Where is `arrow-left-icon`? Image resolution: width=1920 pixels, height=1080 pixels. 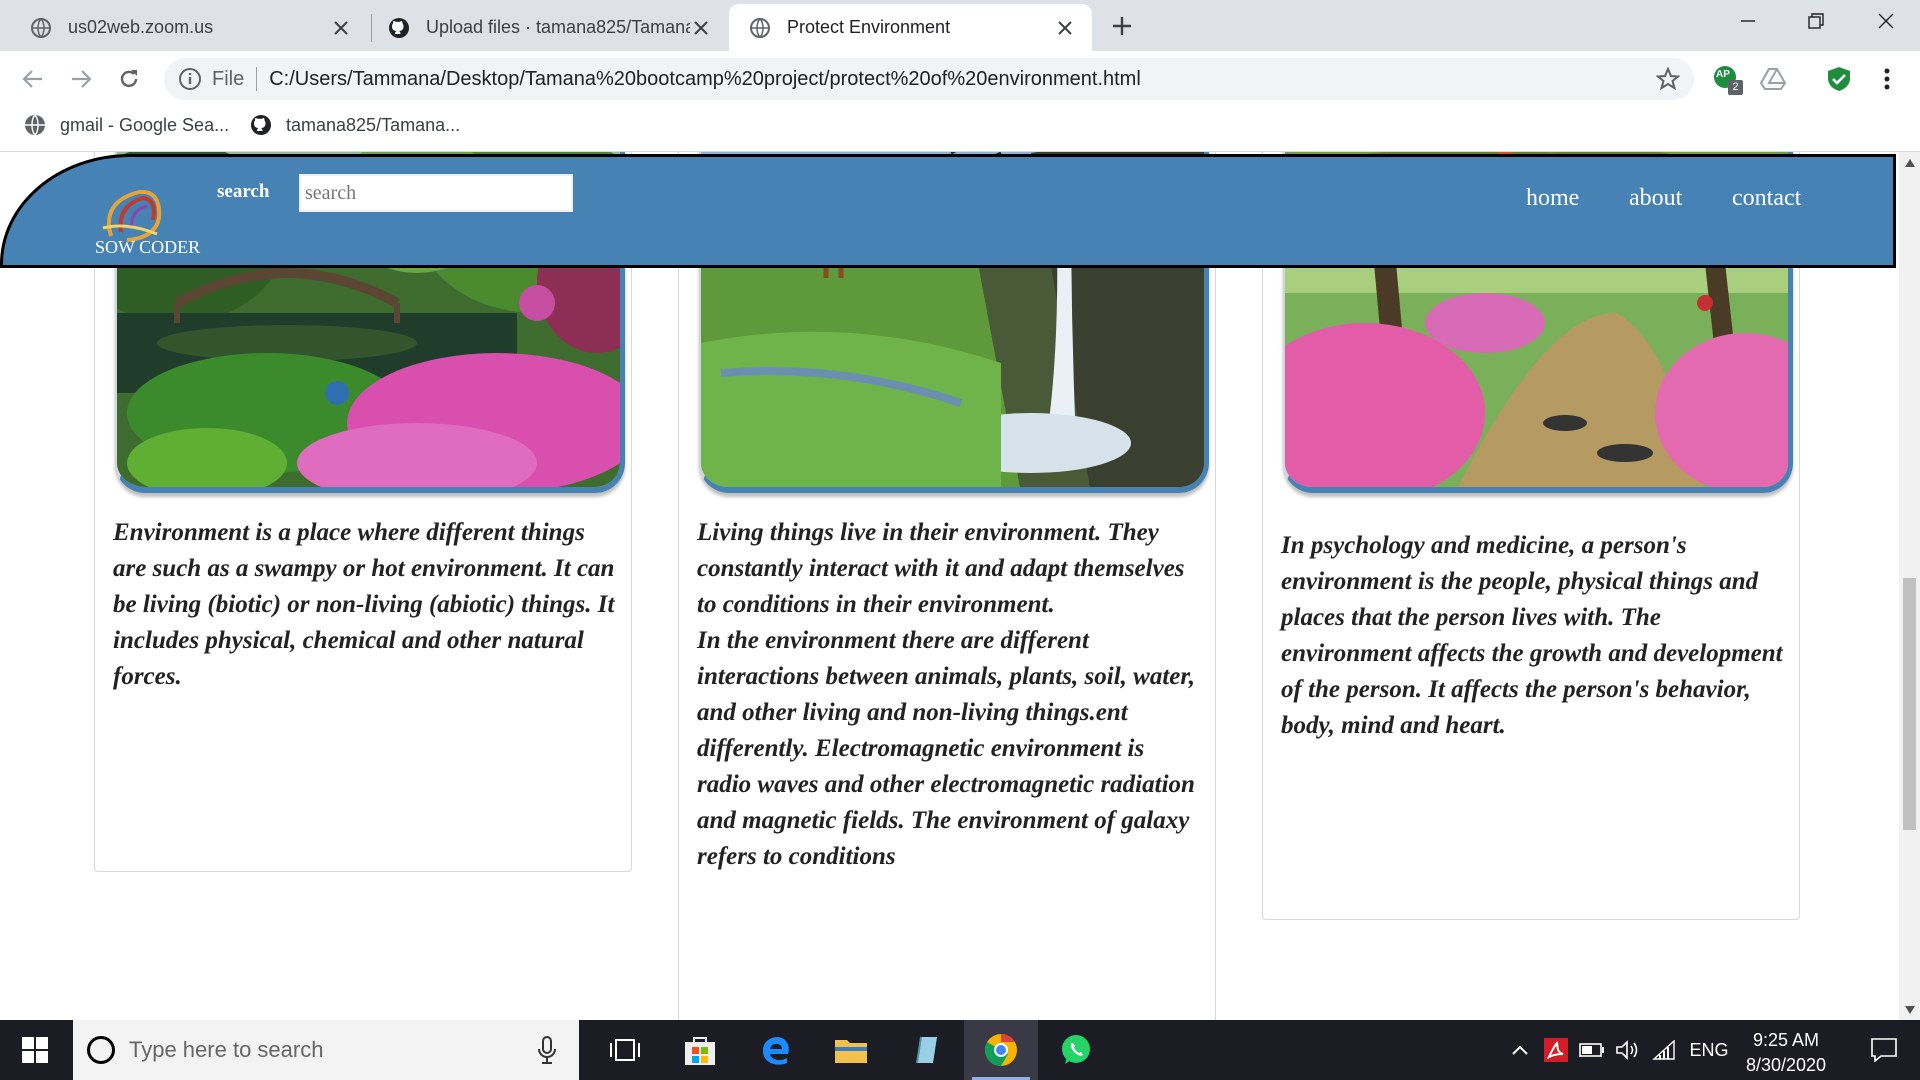 arrow-left-icon is located at coordinates (32, 79).